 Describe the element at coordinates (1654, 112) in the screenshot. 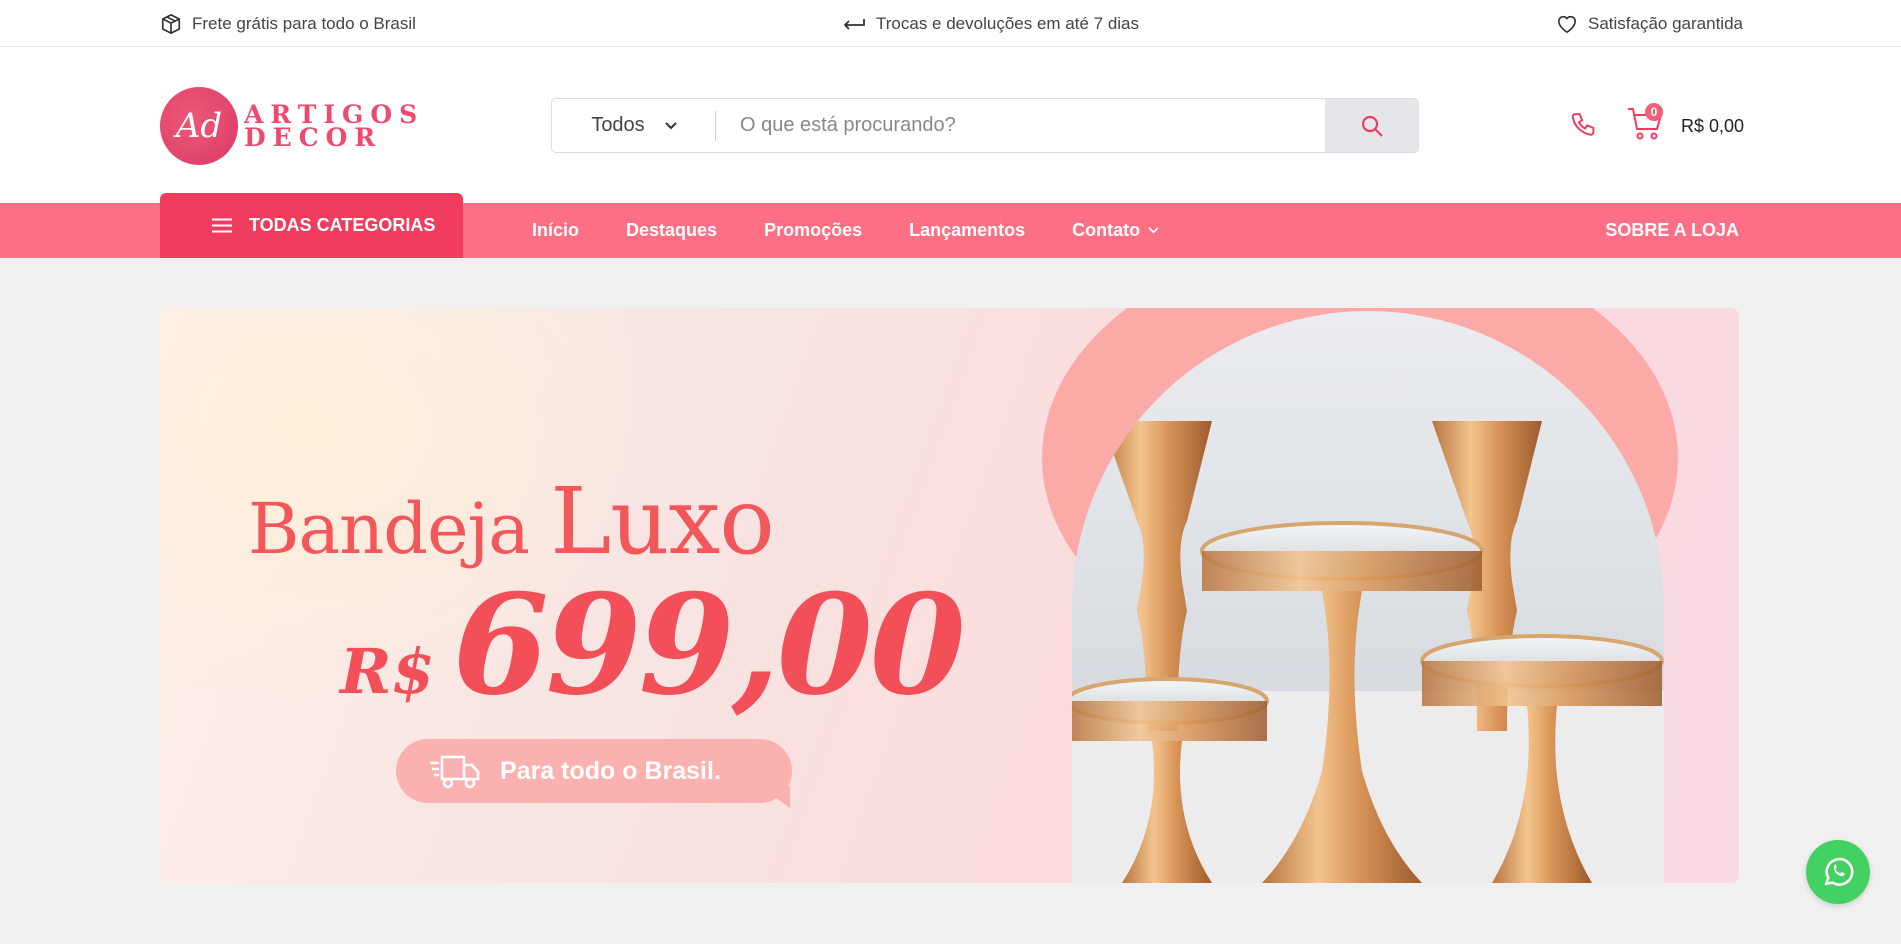

I see `cart-count-badge: 0` at that location.